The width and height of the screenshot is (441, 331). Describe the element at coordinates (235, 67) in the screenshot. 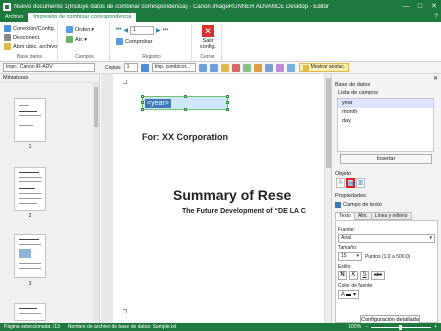

I see `delete-icon` at that location.